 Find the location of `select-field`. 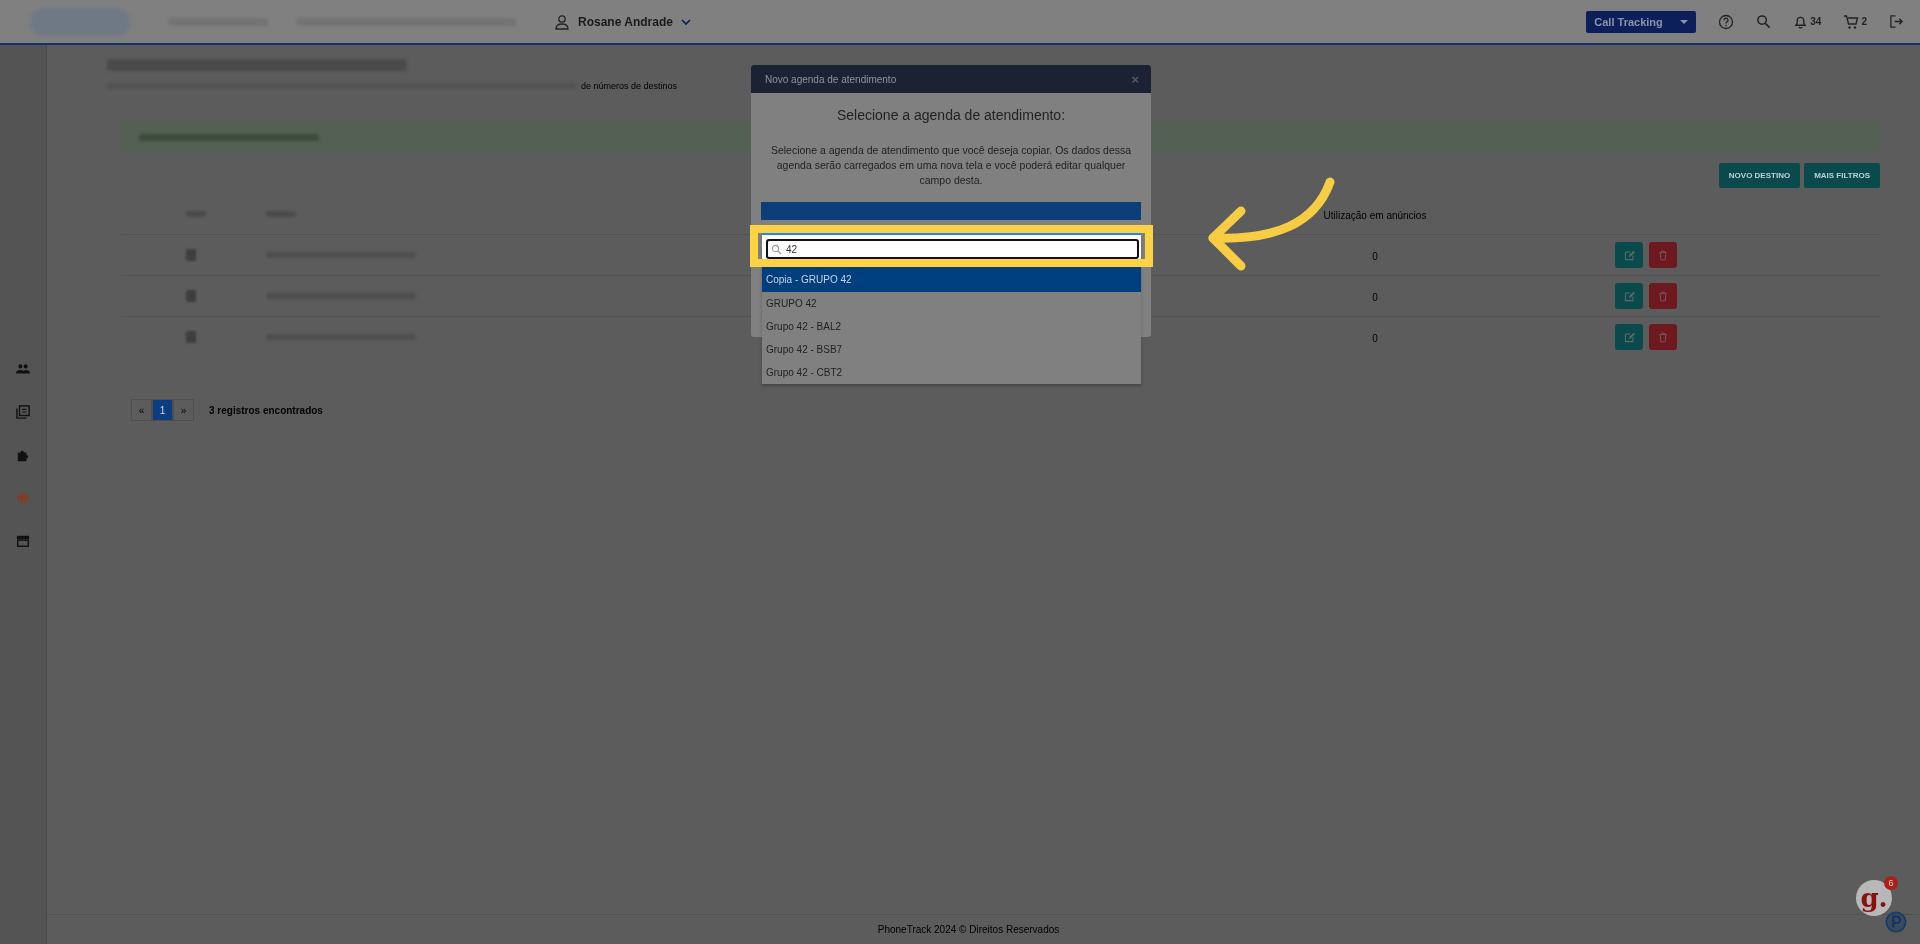

select-field is located at coordinates (951, 211).